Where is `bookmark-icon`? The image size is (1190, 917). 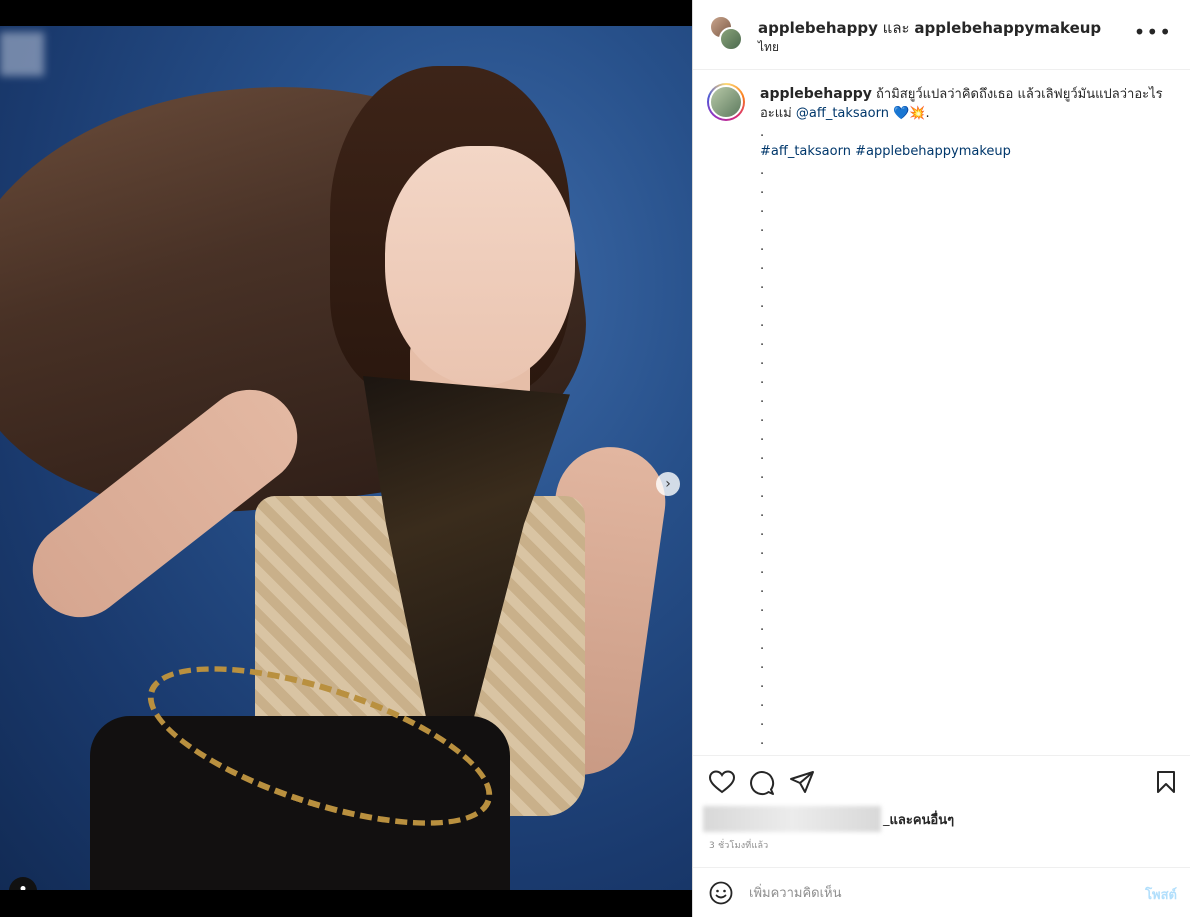 bookmark-icon is located at coordinates (1166, 782).